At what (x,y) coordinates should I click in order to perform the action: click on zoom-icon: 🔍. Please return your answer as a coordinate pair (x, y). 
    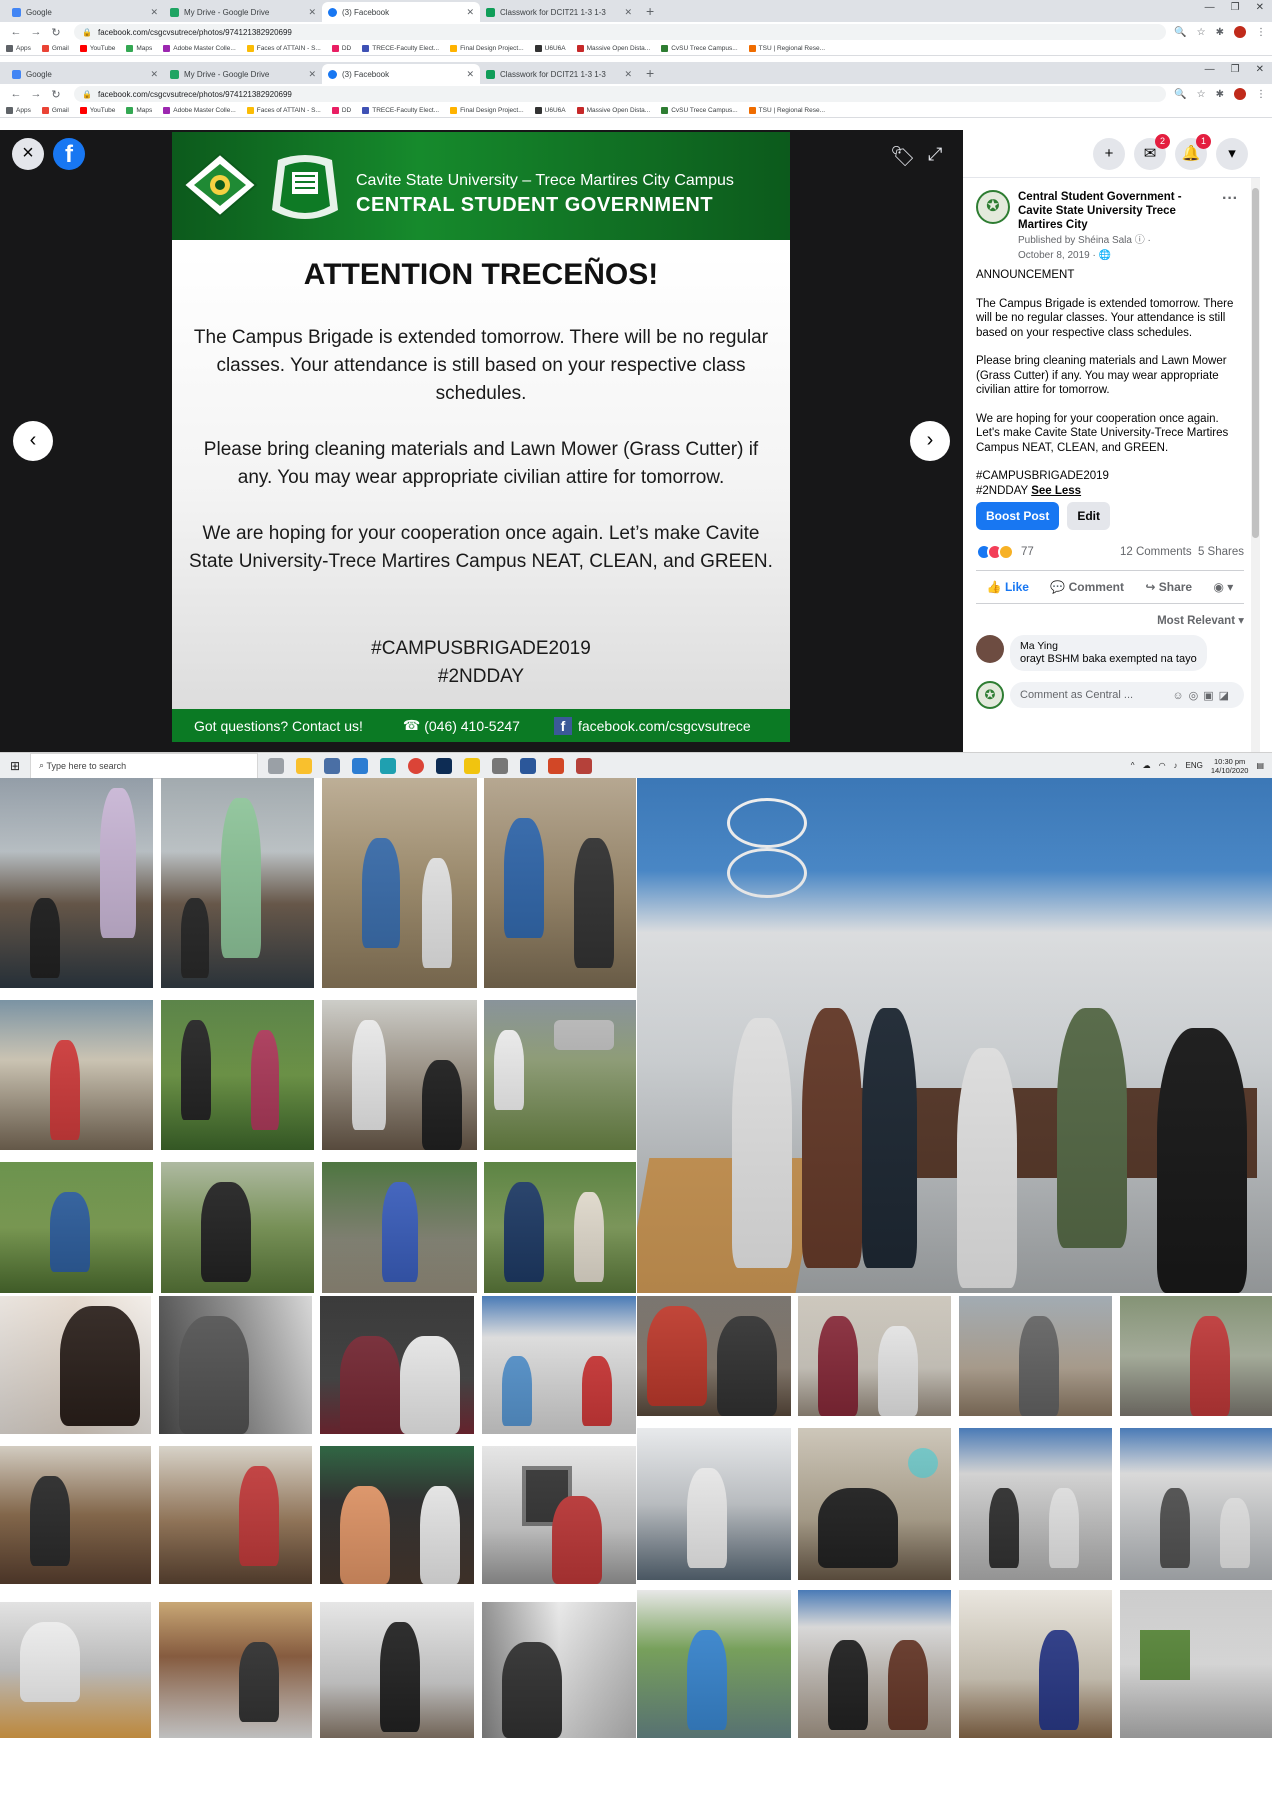
    Looking at the image, I should click on (1180, 94).